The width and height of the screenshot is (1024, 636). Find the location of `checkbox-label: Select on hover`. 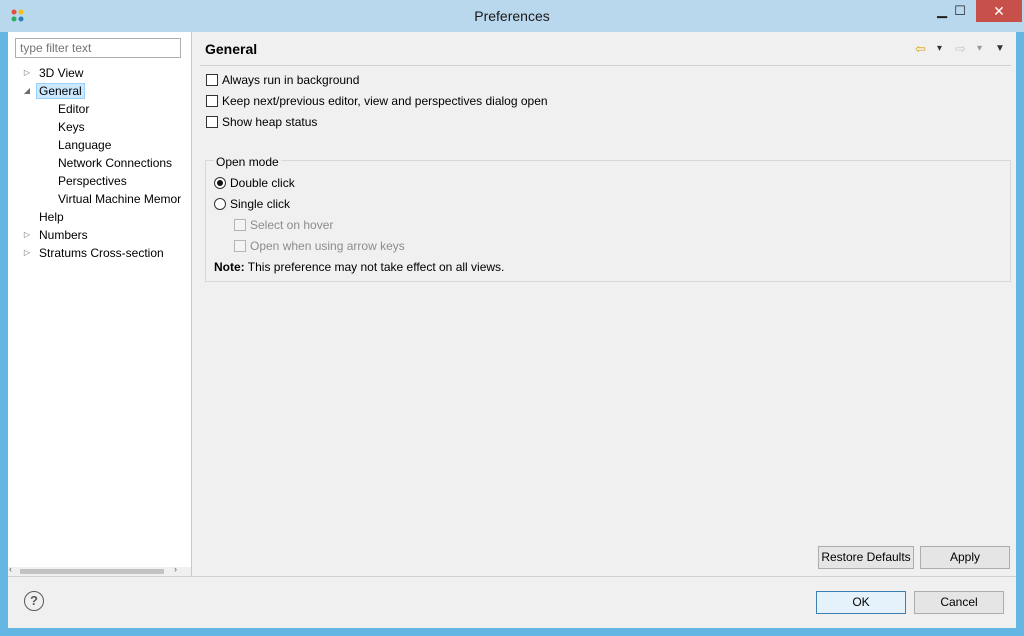

checkbox-label: Select on hover is located at coordinates (292, 225).